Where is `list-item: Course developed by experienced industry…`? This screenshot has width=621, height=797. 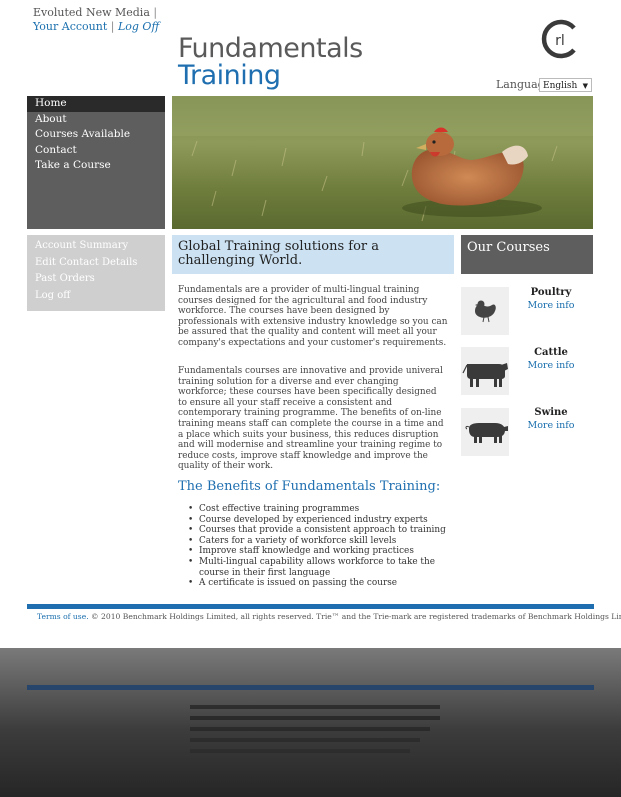 list-item: Course developed by experienced industry… is located at coordinates (320, 520).